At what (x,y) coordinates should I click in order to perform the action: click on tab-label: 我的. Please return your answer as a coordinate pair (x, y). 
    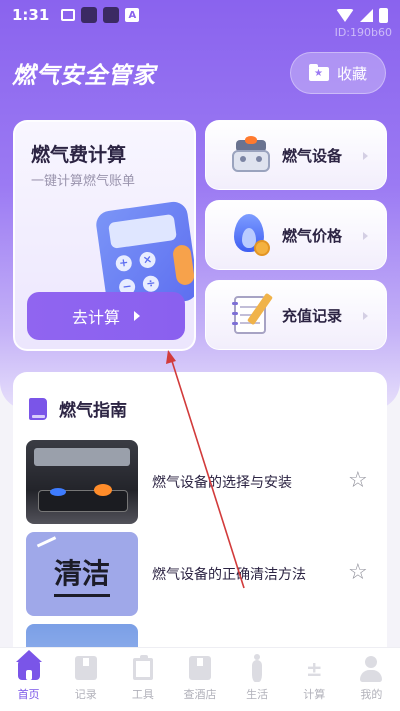
    Looking at the image, I should click on (371, 694).